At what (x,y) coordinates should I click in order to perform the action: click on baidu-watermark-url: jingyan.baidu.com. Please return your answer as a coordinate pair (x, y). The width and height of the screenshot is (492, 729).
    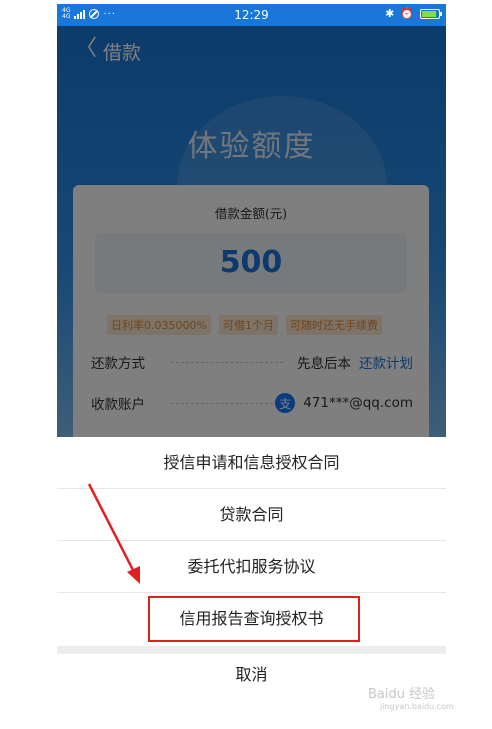
    Looking at the image, I should click on (417, 706).